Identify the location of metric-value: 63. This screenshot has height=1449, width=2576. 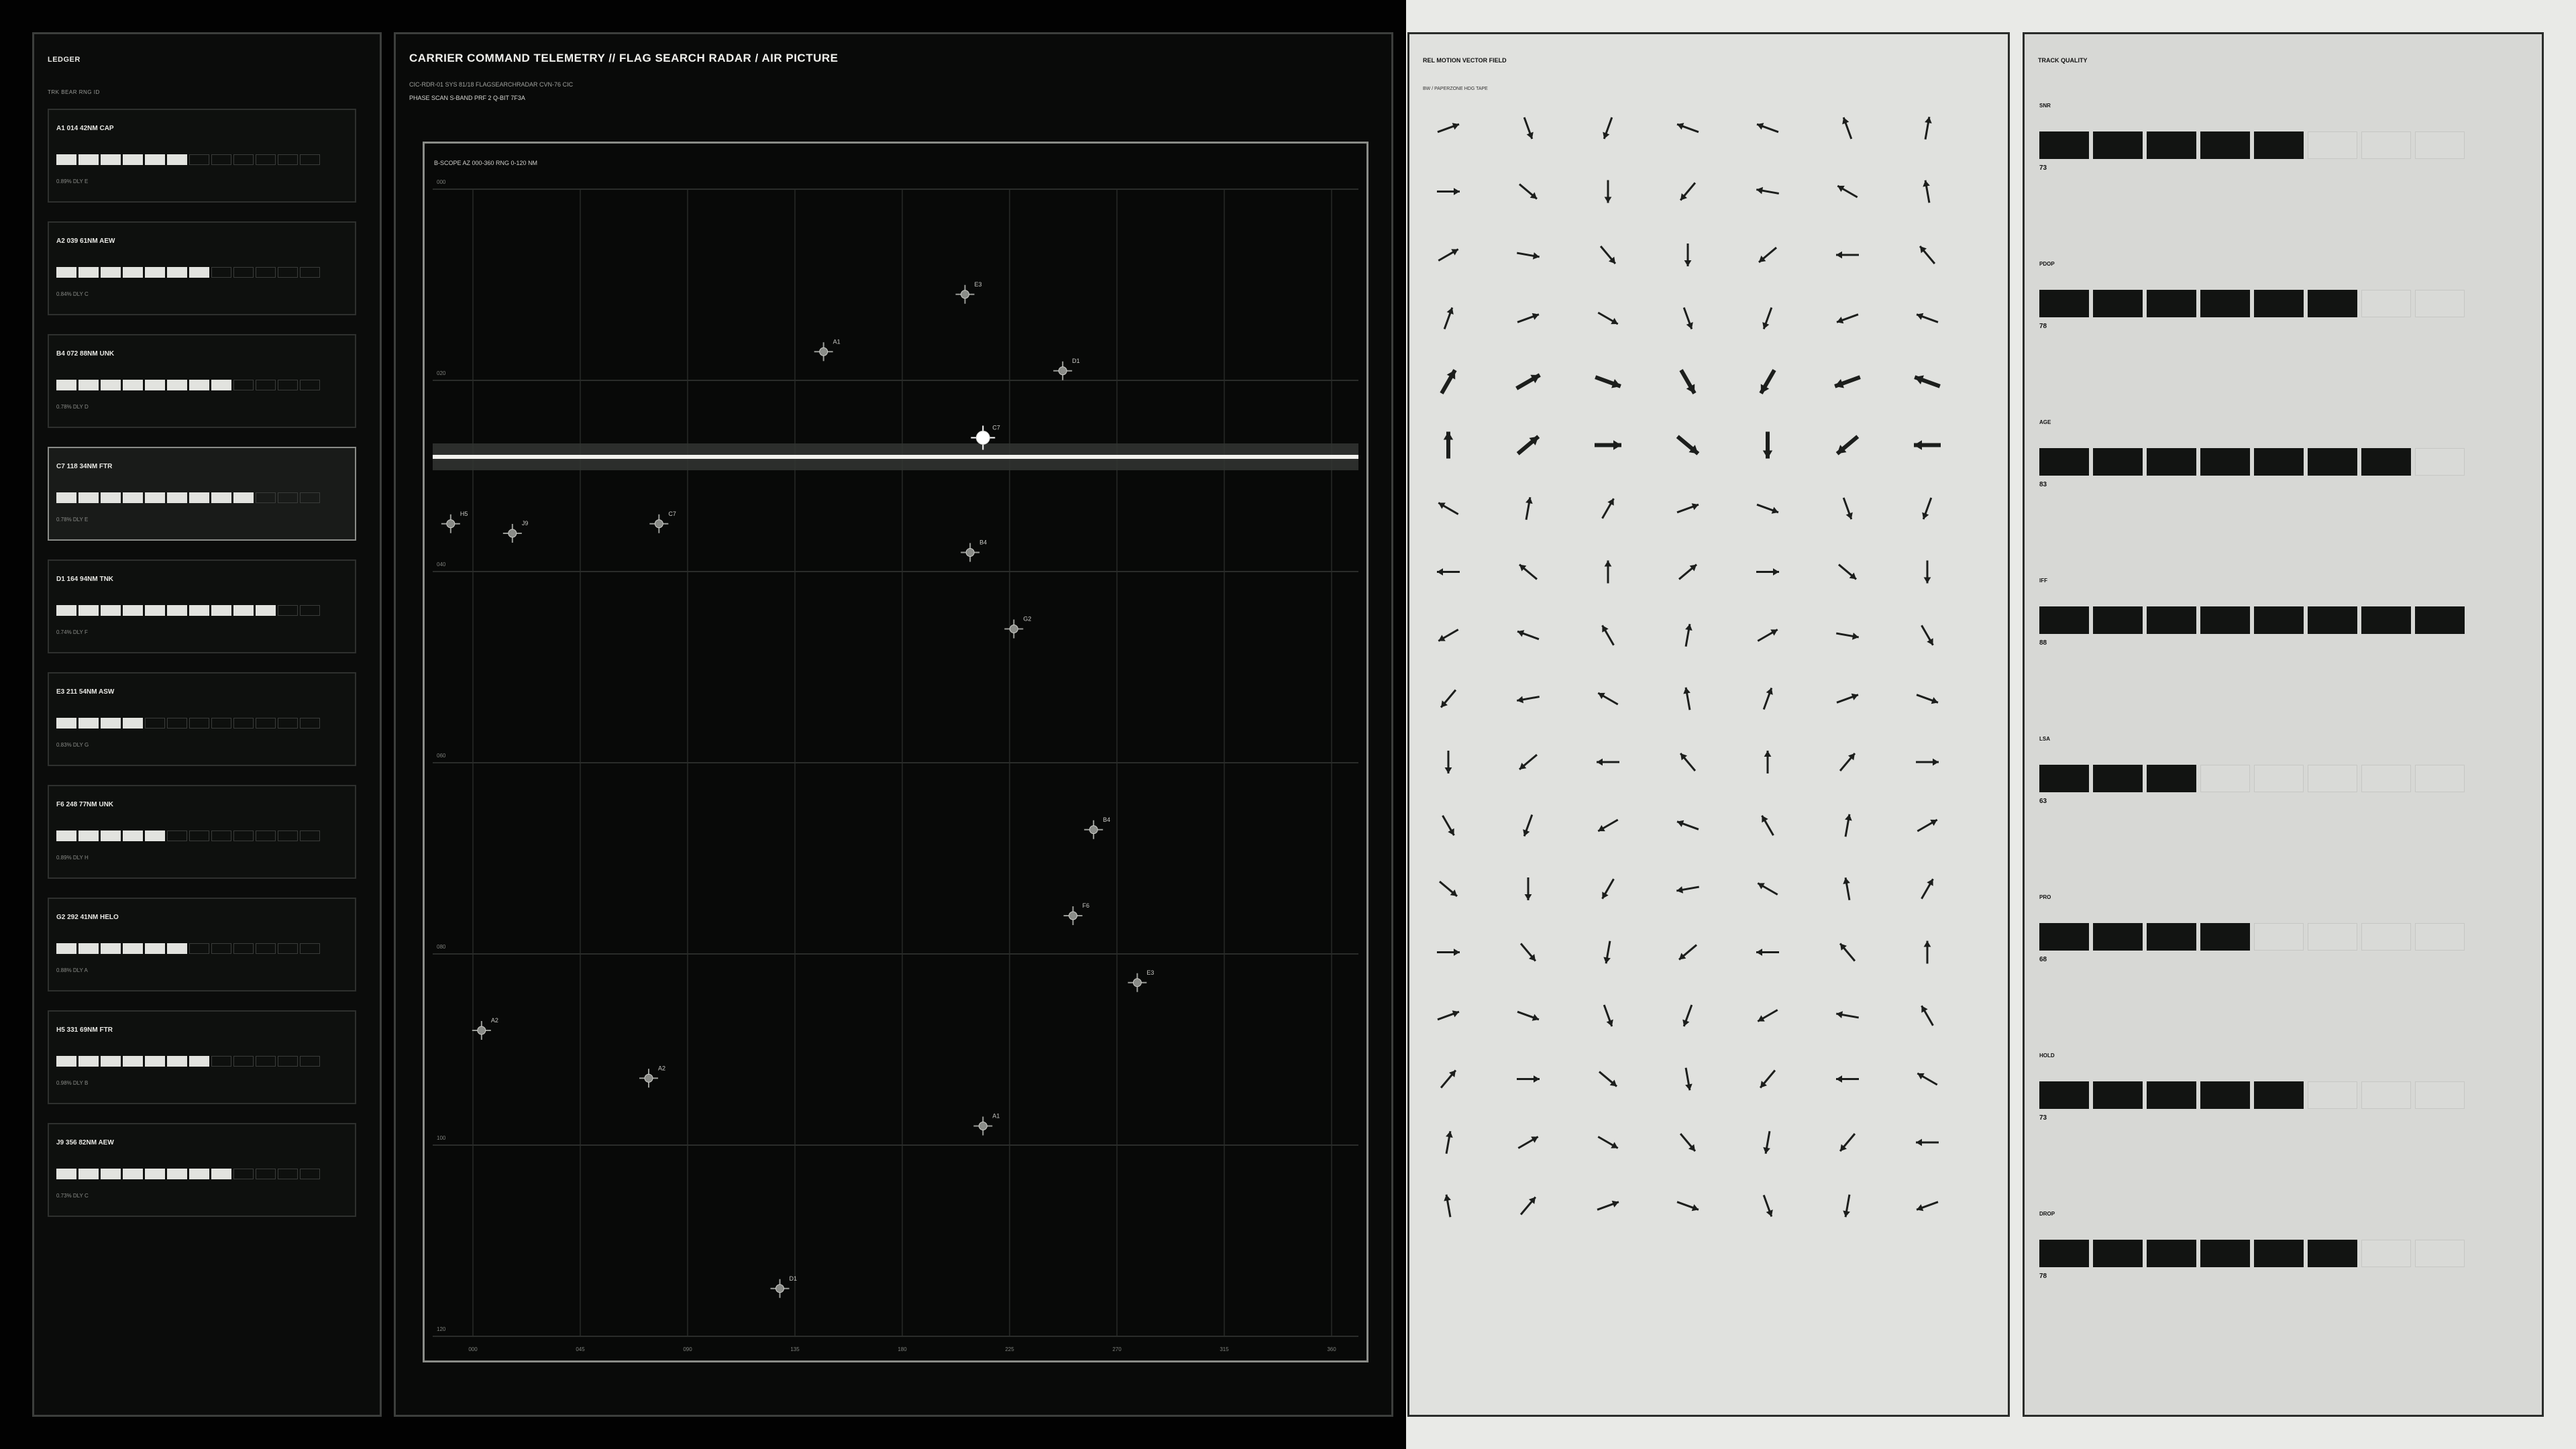
(2043, 801).